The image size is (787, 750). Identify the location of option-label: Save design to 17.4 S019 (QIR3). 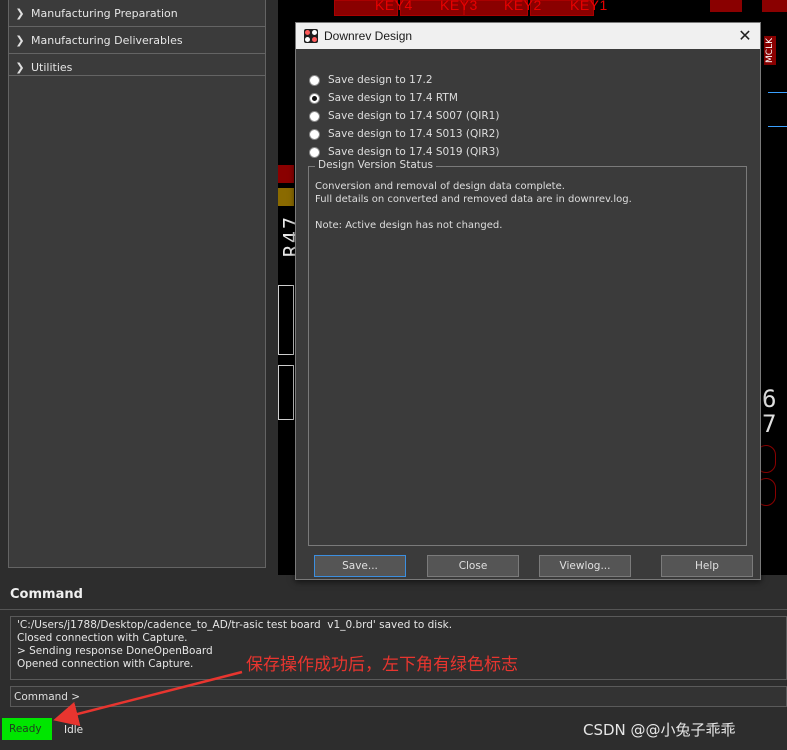
(414, 152).